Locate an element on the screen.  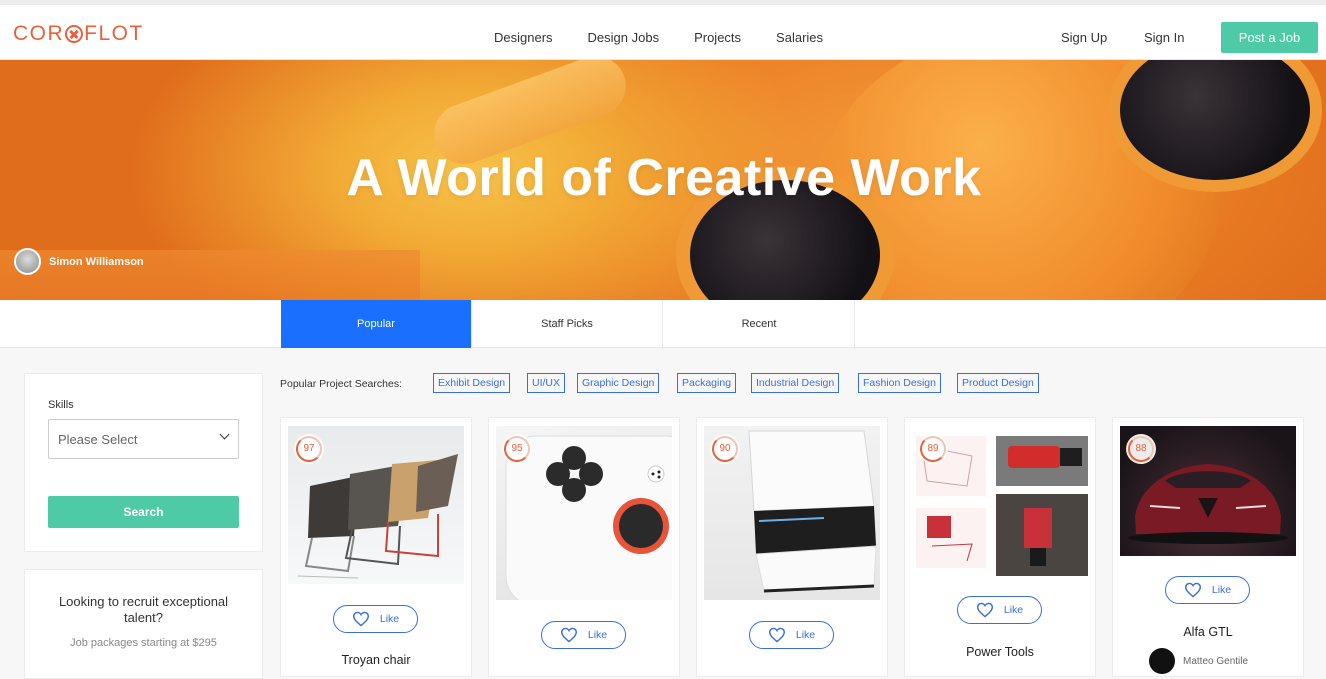
project-score-badge: 97 is located at coordinates (309, 449).